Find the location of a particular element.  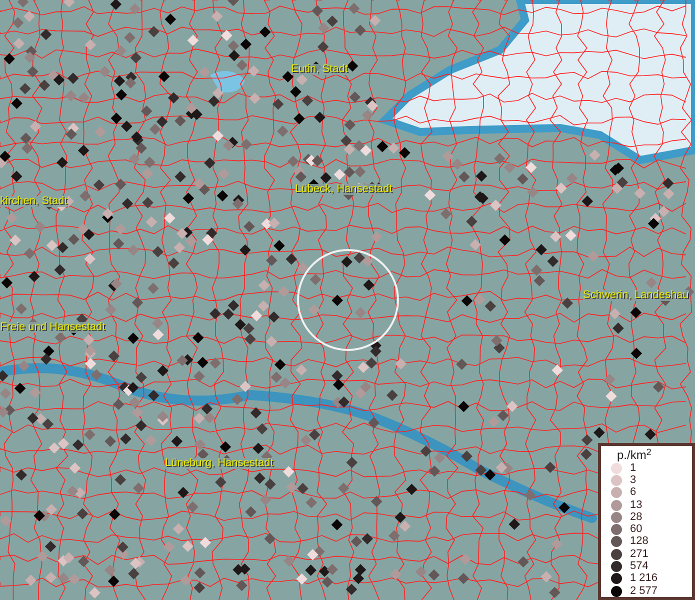

place-label: Lüneburg, Hansestadt is located at coordinates (219, 463).